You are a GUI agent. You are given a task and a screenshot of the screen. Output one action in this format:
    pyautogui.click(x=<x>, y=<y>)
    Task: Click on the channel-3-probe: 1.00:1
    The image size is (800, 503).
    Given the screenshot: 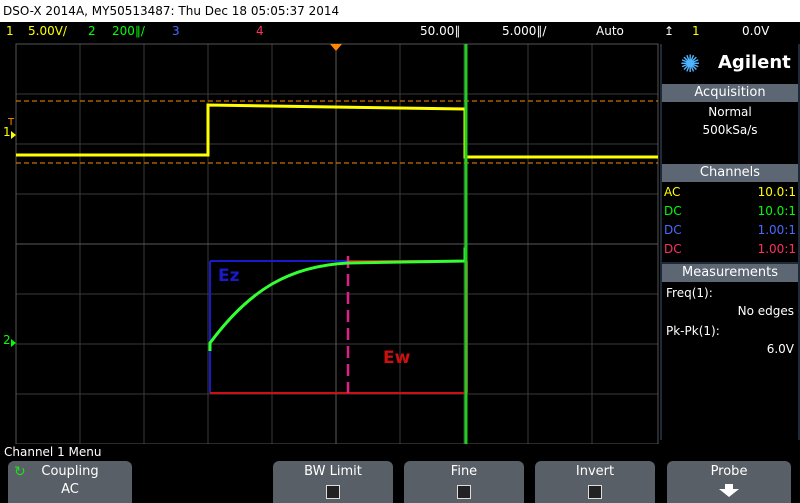 What is the action you would take?
    pyautogui.click(x=776, y=230)
    